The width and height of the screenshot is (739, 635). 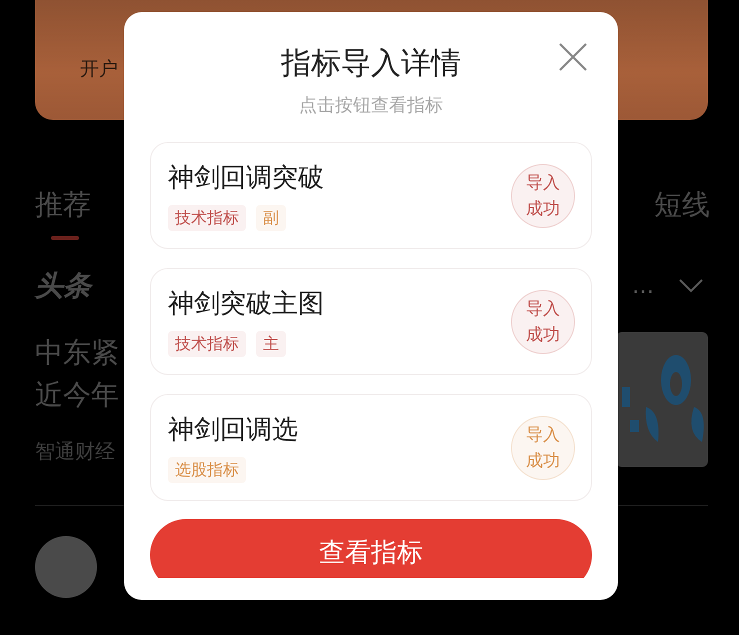 What do you see at coordinates (691, 286) in the screenshot?
I see `chevron-down-icon` at bounding box center [691, 286].